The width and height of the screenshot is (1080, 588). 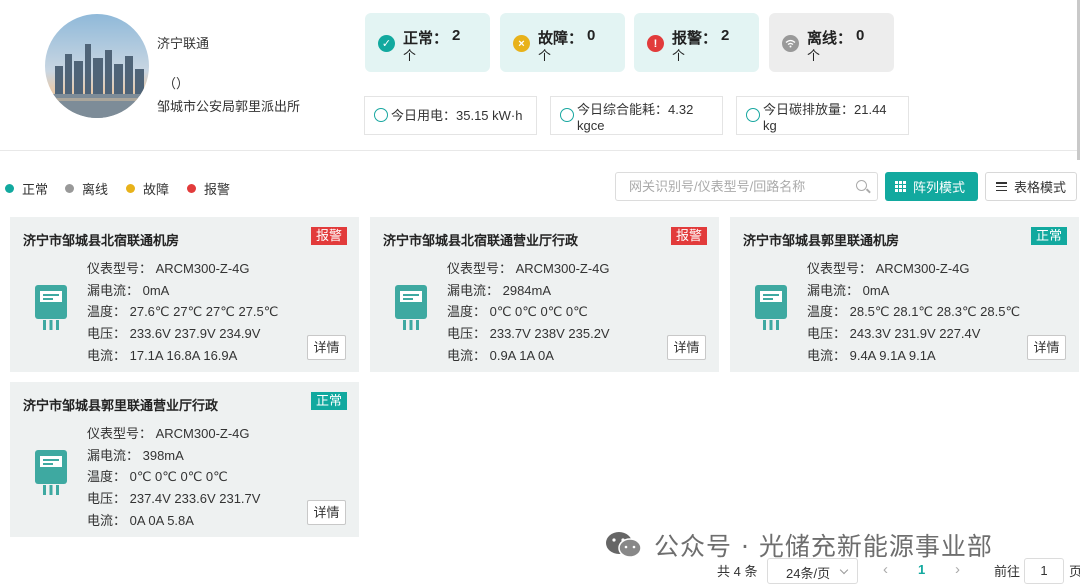 What do you see at coordinates (737, 571) in the screenshot?
I see `pagination-total: 共 4 条` at bounding box center [737, 571].